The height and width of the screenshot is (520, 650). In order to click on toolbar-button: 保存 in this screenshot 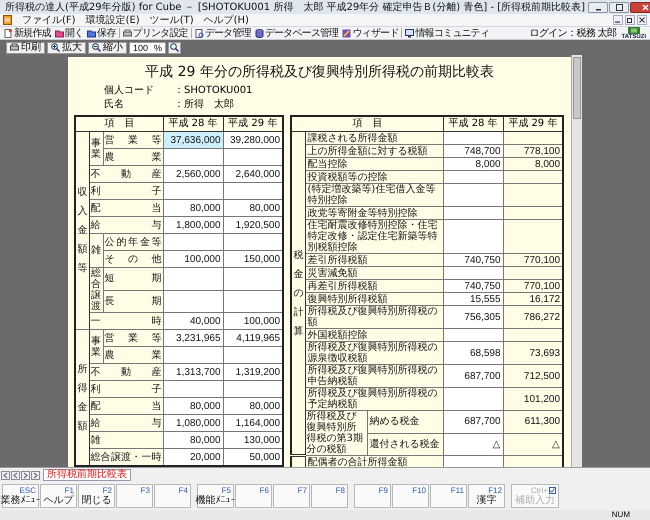, I will do `click(101, 33)`.